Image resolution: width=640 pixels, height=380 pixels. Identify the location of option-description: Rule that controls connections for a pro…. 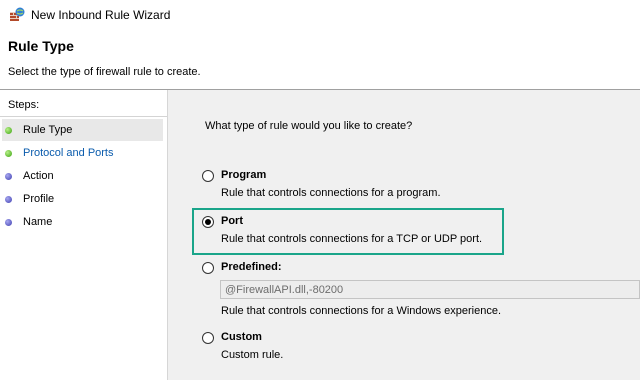
(331, 193).